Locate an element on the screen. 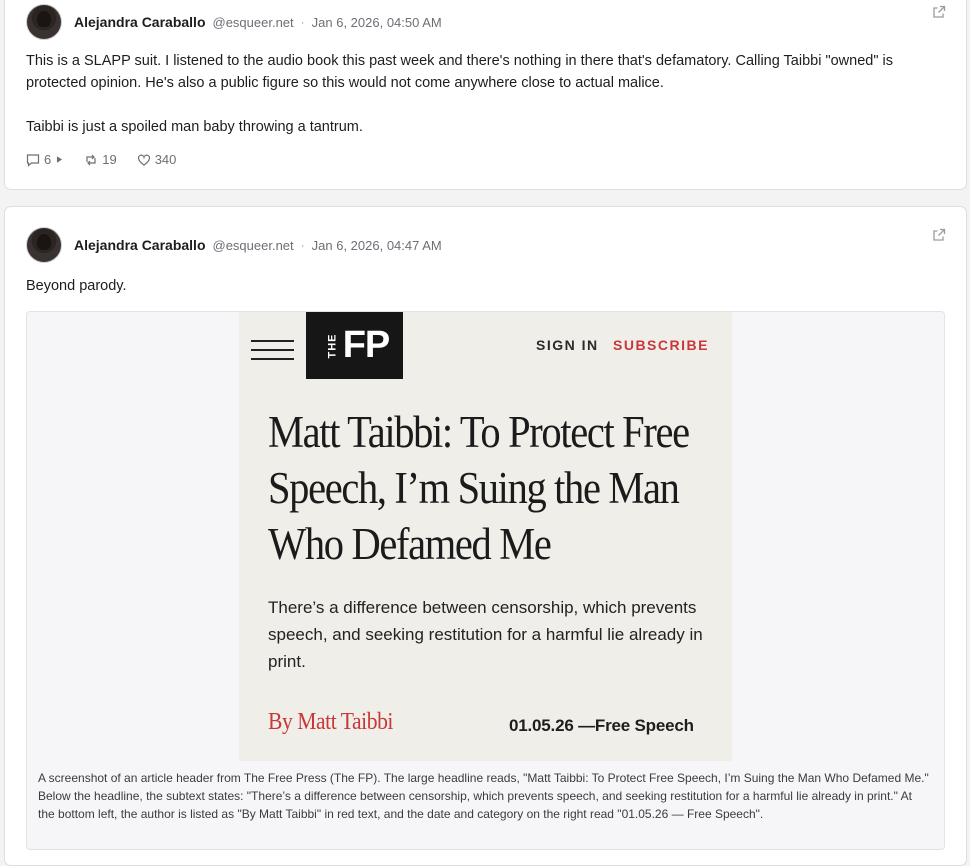 This screenshot has height=866, width=970. reply-count: 6 is located at coordinates (48, 159).